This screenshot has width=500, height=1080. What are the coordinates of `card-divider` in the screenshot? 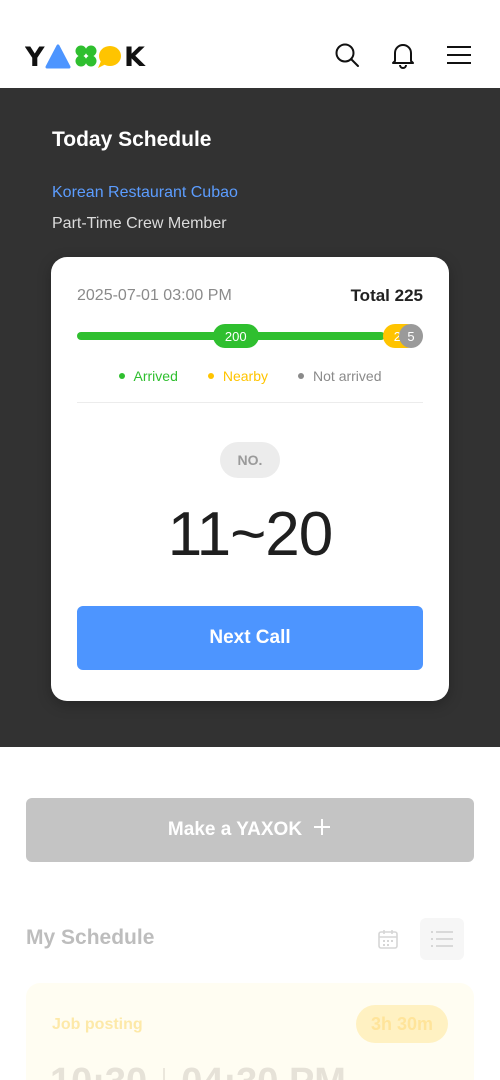 It's located at (250, 402).